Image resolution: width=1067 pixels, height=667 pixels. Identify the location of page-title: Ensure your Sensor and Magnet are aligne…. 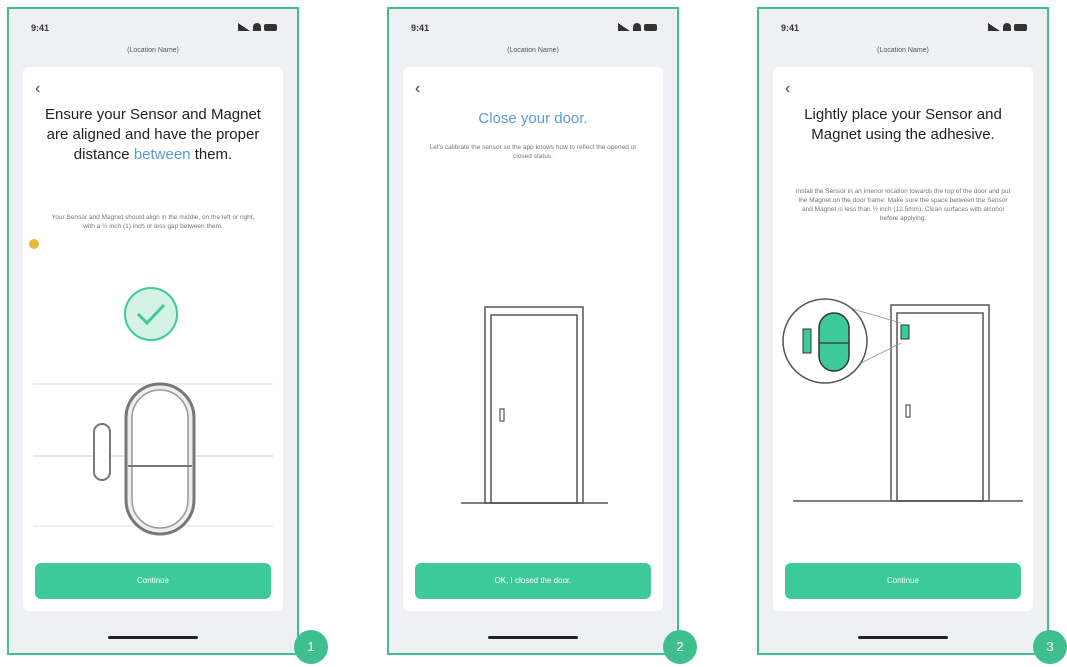
(153, 134).